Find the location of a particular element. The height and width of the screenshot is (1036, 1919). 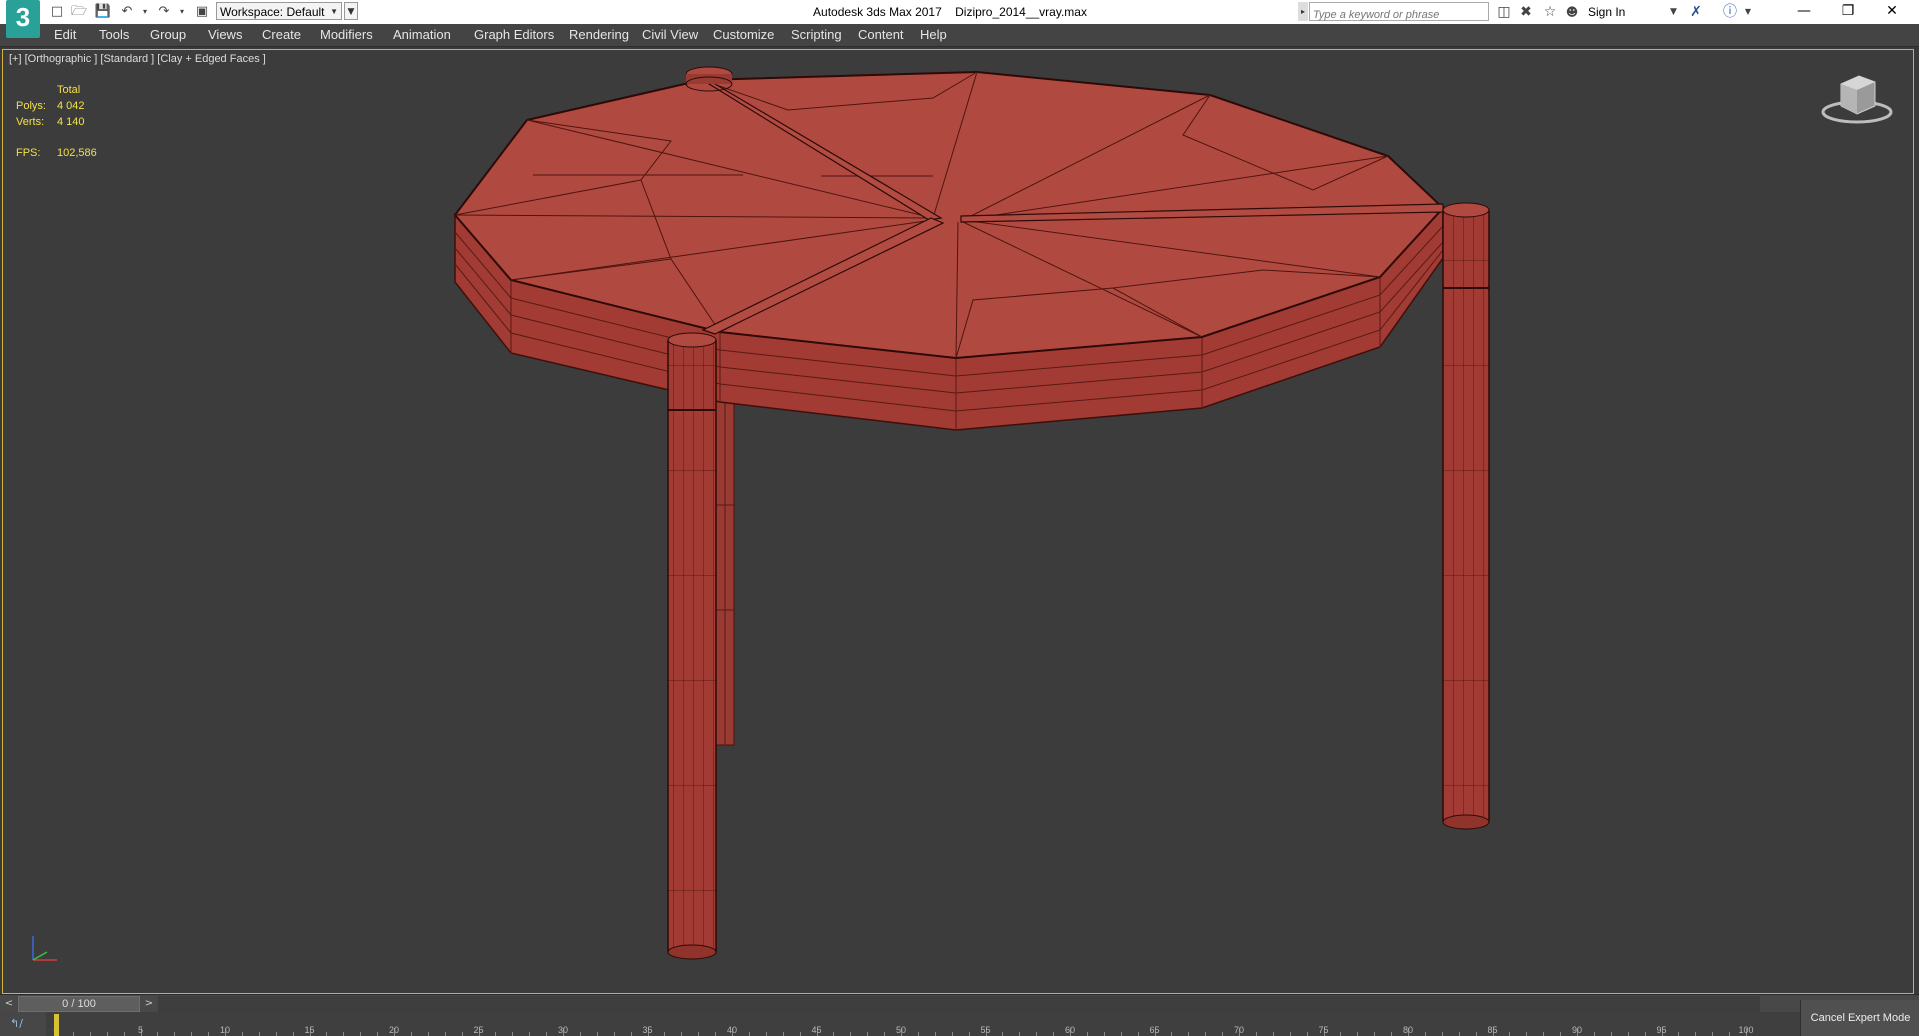

search-expand-icon: ▸ is located at coordinates (1303, 11).